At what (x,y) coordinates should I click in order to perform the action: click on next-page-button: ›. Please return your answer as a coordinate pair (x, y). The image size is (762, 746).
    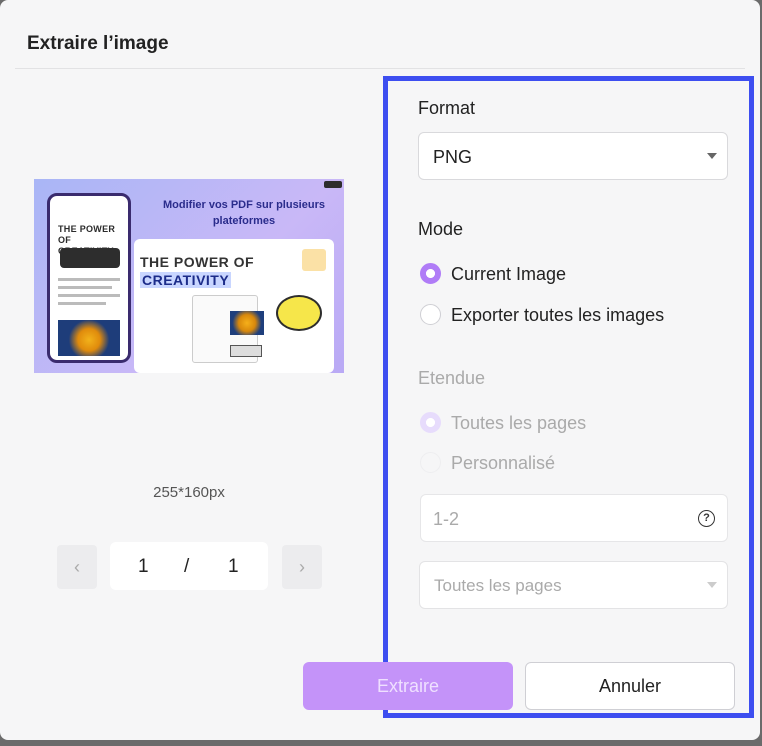
    Looking at the image, I should click on (302, 567).